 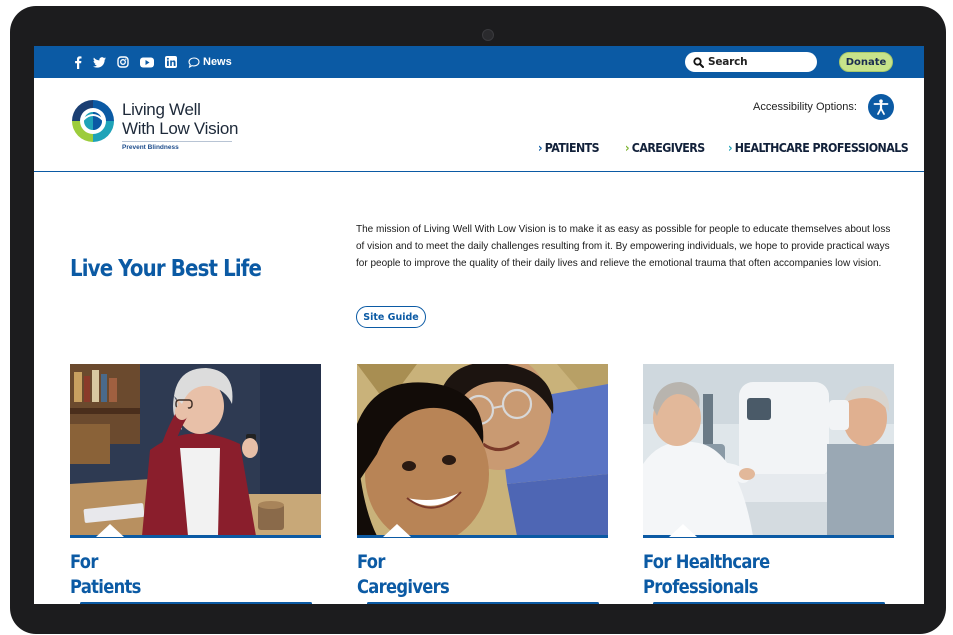 What do you see at coordinates (866, 62) in the screenshot?
I see `donate-button: Donate` at bounding box center [866, 62].